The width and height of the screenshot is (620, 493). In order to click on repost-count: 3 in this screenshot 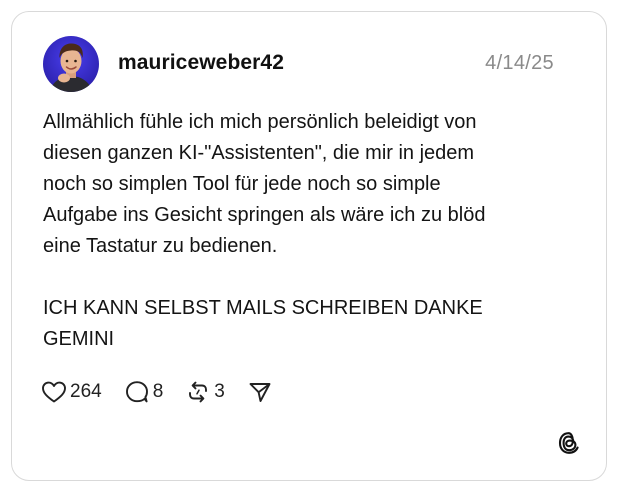, I will do `click(219, 391)`.